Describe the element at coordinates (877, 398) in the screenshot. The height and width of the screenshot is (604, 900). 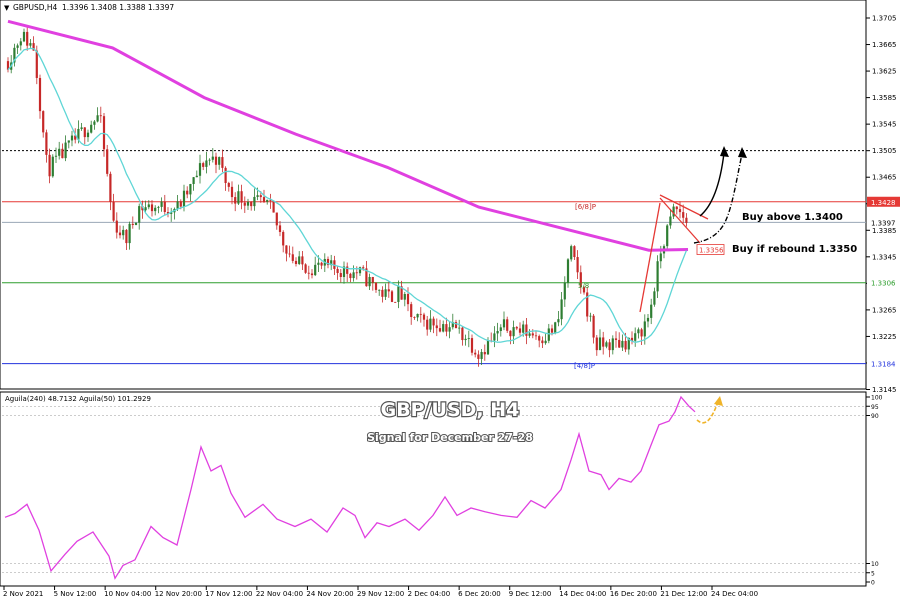
I see `osc-tick-label: 100` at that location.